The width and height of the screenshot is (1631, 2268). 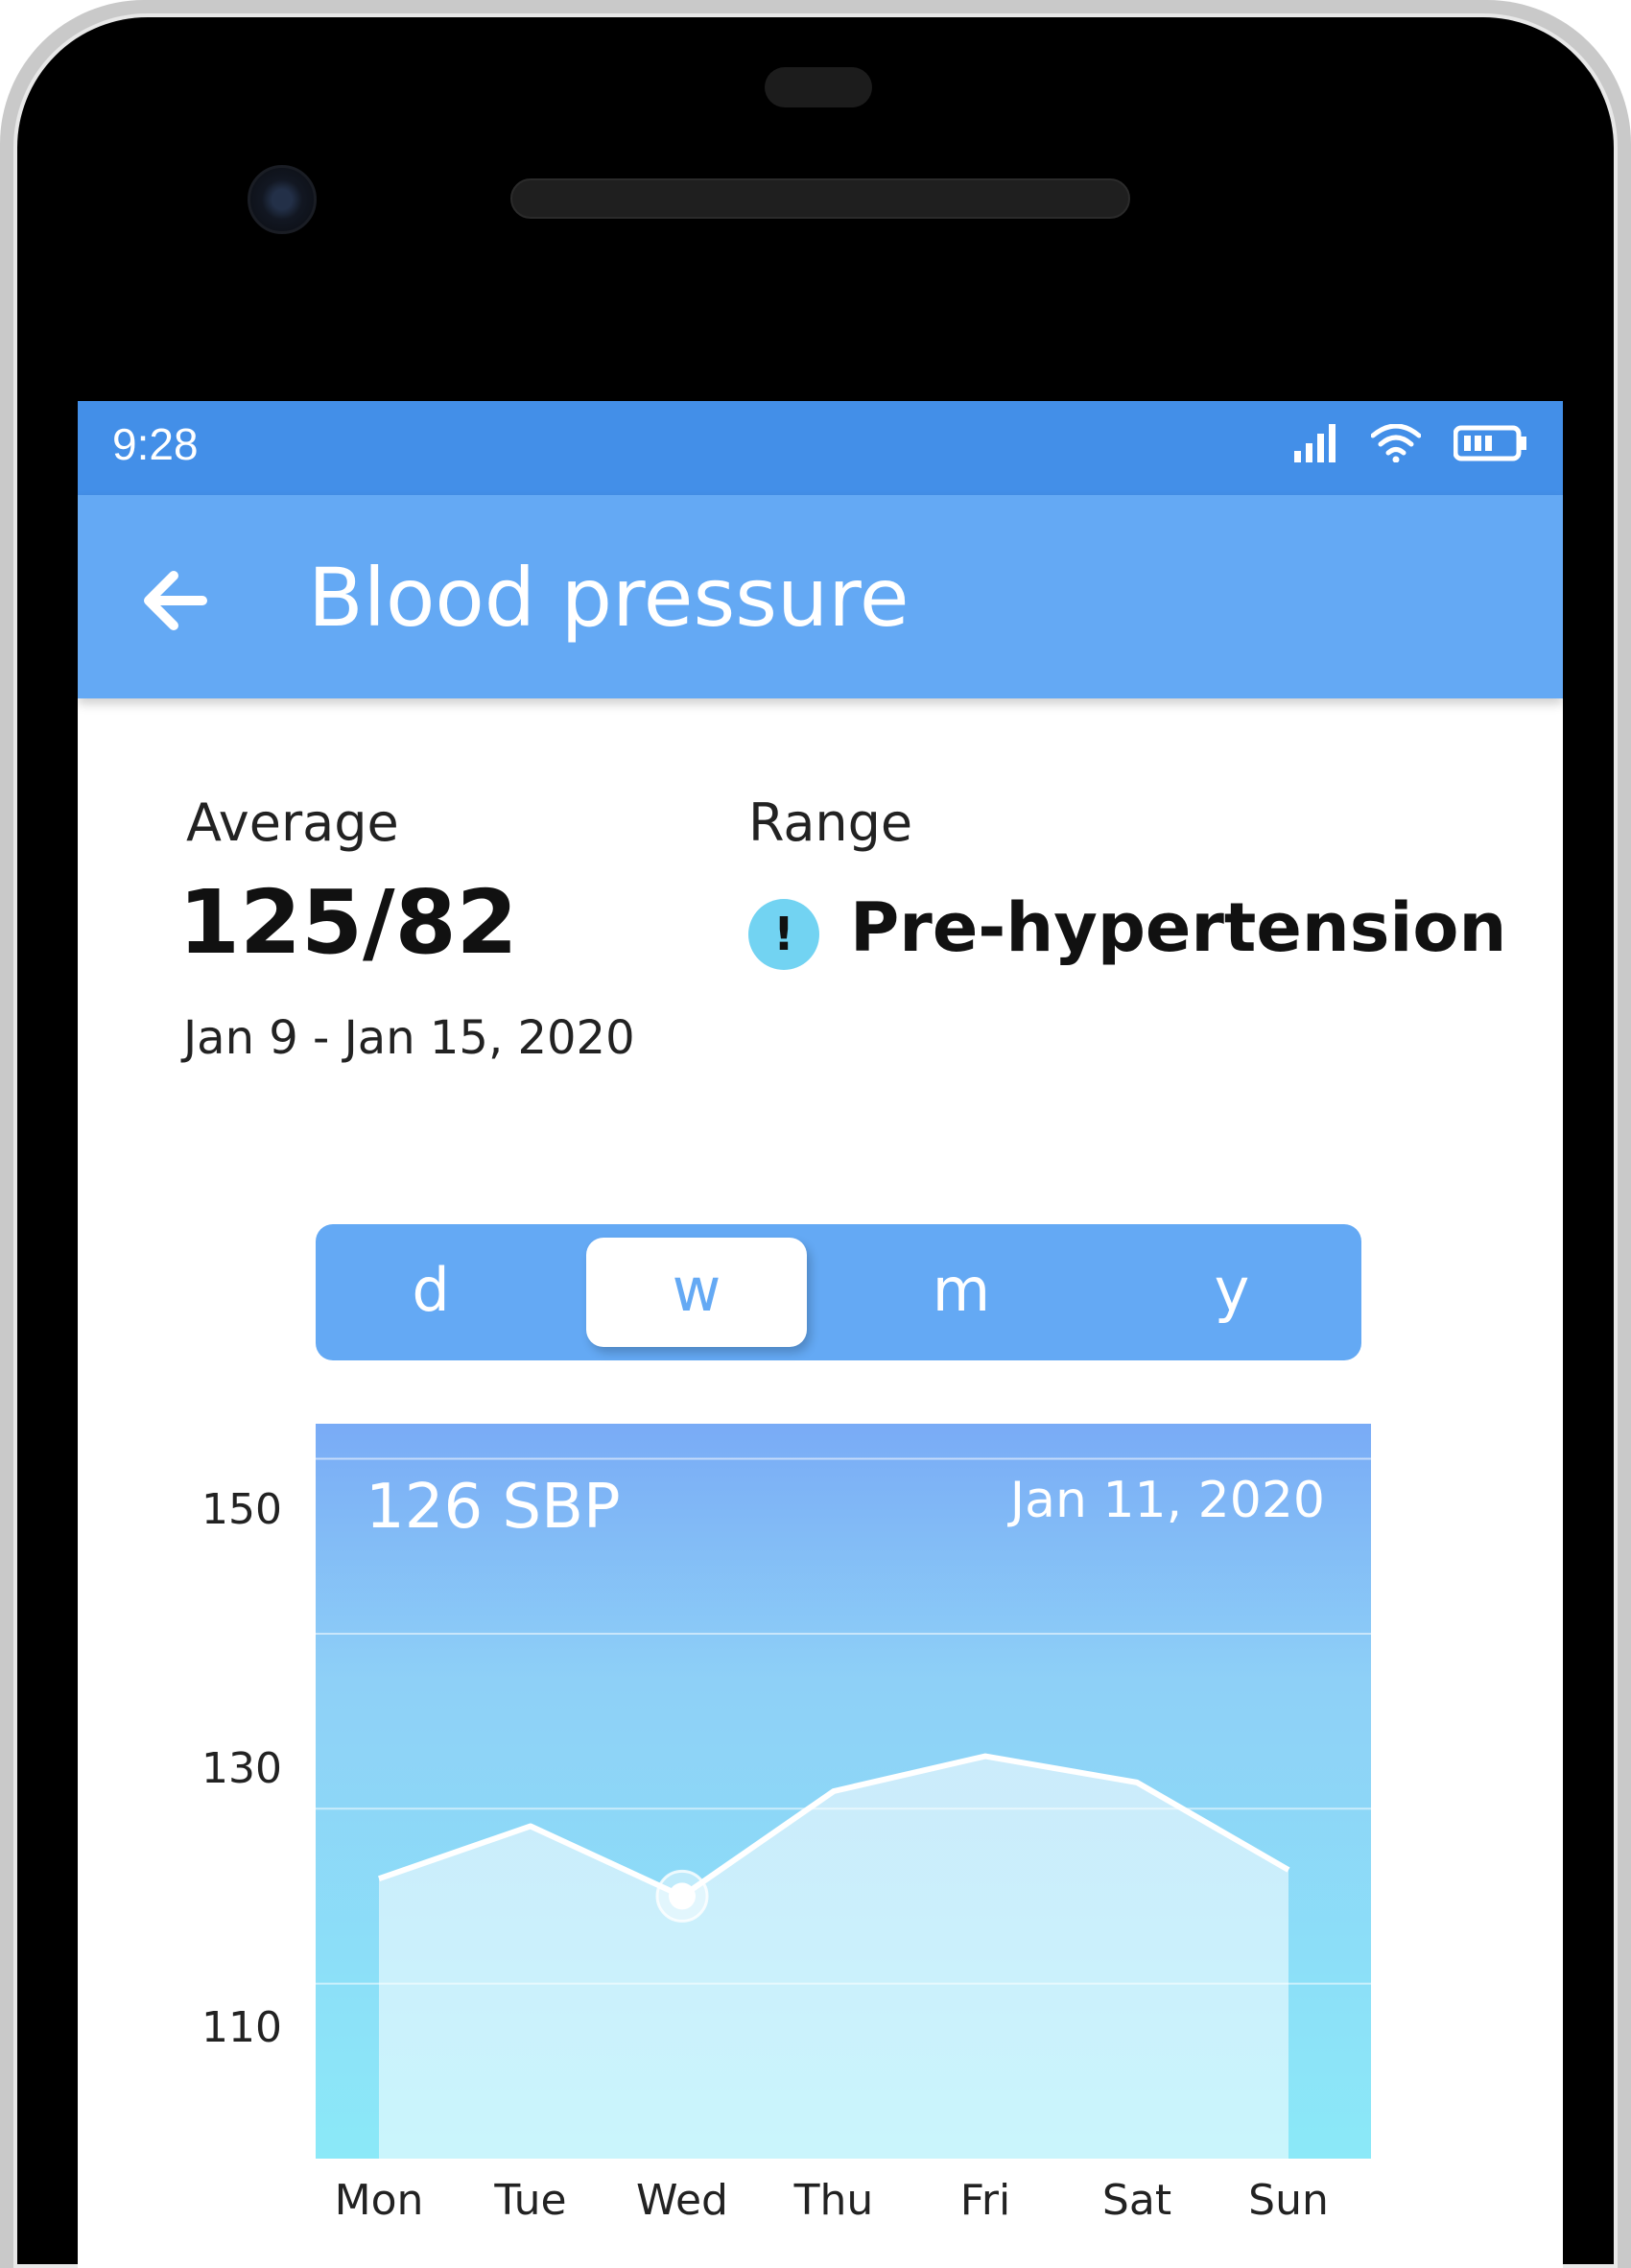 What do you see at coordinates (985, 1757) in the screenshot?
I see `data-point-fri` at bounding box center [985, 1757].